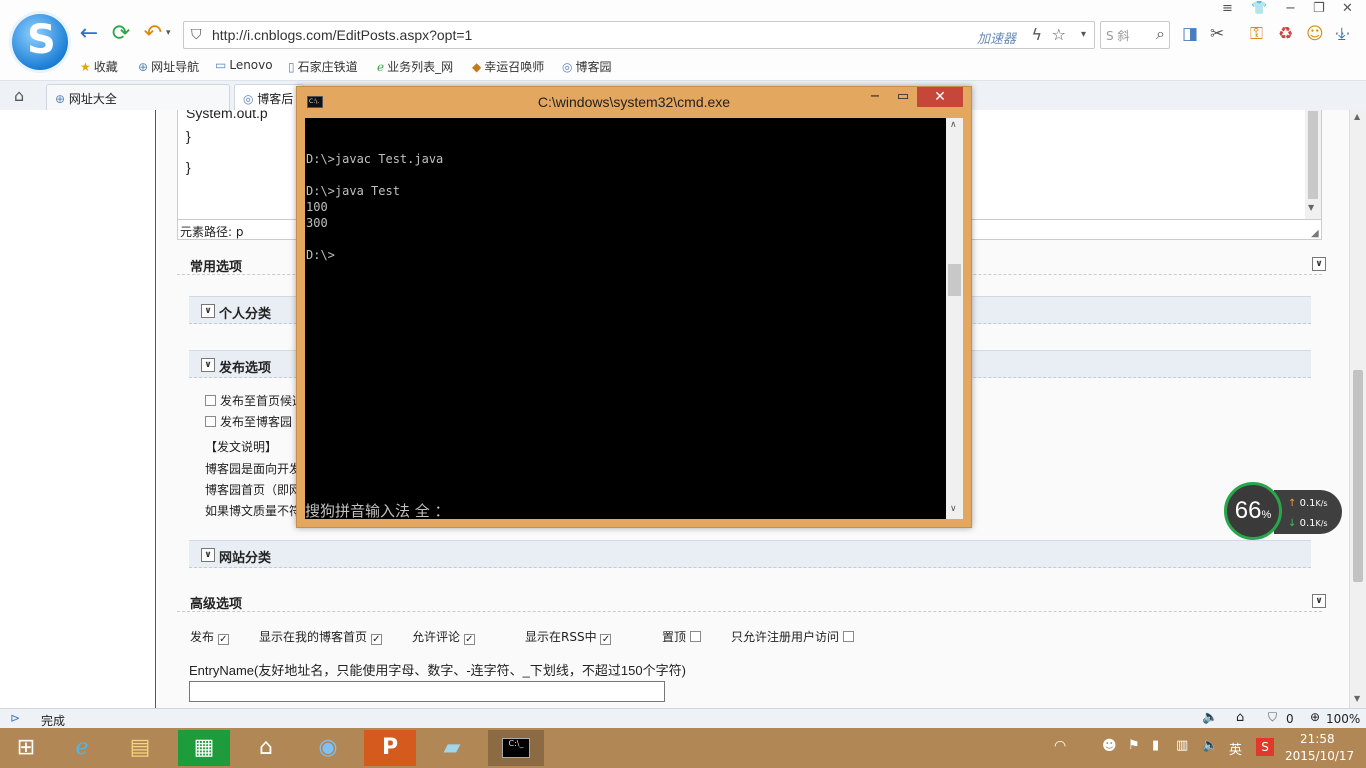  What do you see at coordinates (794, 636) in the screenshot?
I see `registered-only-option: 只允许注册用户访问` at bounding box center [794, 636].